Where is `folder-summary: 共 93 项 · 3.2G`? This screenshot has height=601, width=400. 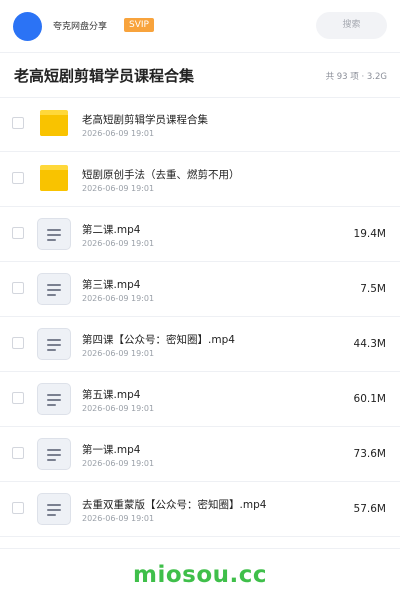
folder-summary: 共 93 项 · 3.2G is located at coordinates (356, 77).